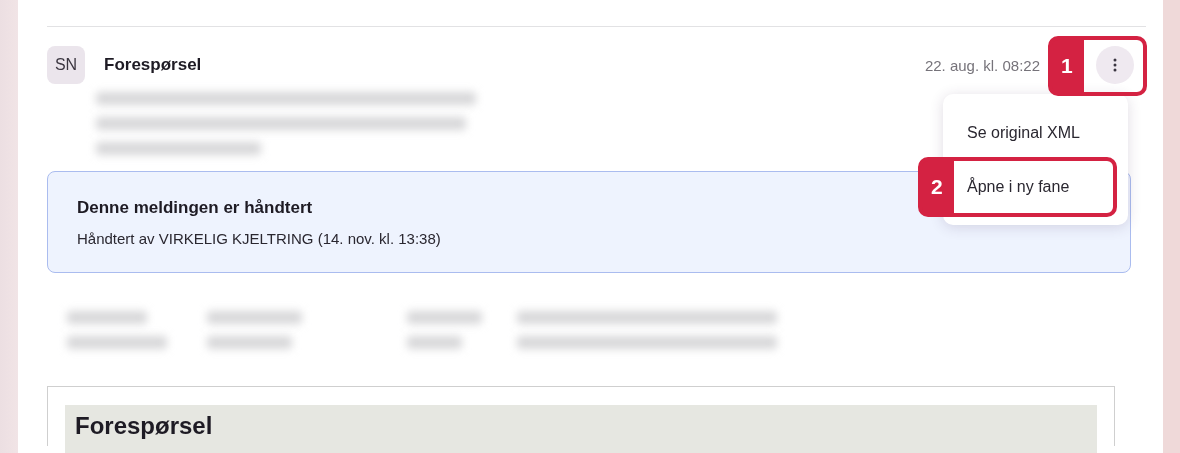 The height and width of the screenshot is (453, 1180). What do you see at coordinates (982, 65) in the screenshot?
I see `message-date: 22. aug. kl. 08:22` at bounding box center [982, 65].